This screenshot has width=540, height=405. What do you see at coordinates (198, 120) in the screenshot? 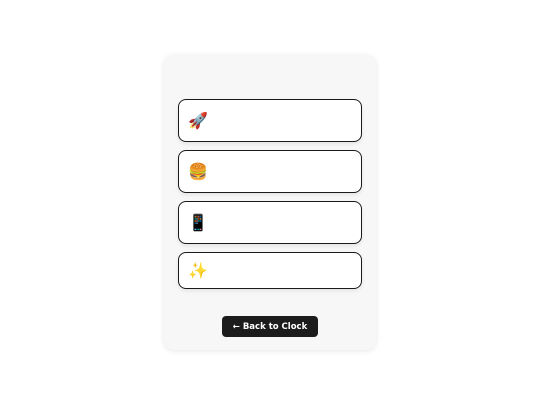
I see `rocket-icon: 🚀` at bounding box center [198, 120].